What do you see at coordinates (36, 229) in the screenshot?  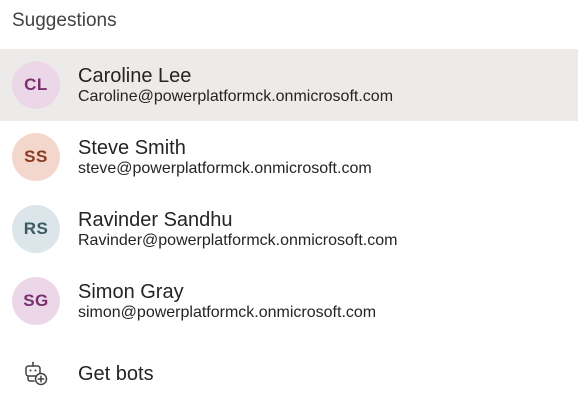 I see `avatar: RS` at bounding box center [36, 229].